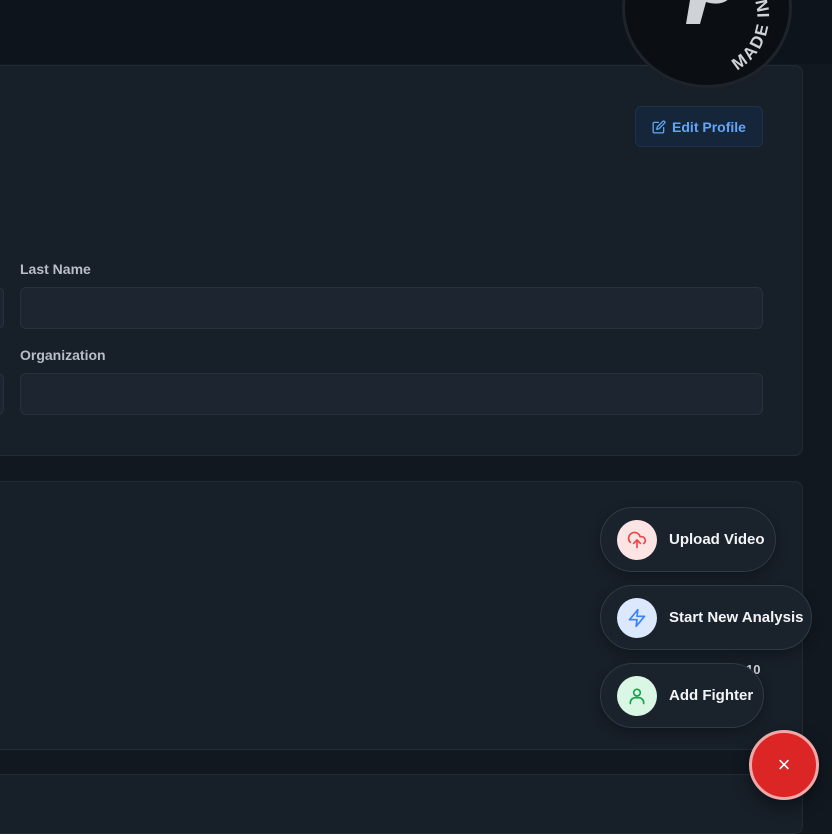 This screenshot has height=834, width=832. Describe the element at coordinates (637, 696) in the screenshot. I see `user-icon` at that location.